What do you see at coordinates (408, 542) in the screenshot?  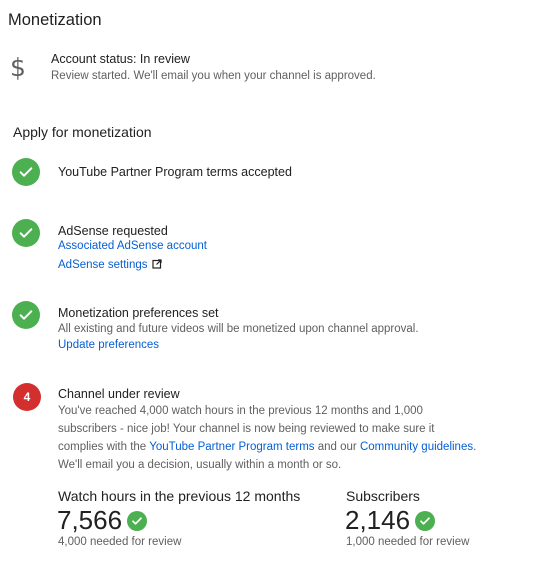 I see `subscribers-needed: 1,000 needed for review` at bounding box center [408, 542].